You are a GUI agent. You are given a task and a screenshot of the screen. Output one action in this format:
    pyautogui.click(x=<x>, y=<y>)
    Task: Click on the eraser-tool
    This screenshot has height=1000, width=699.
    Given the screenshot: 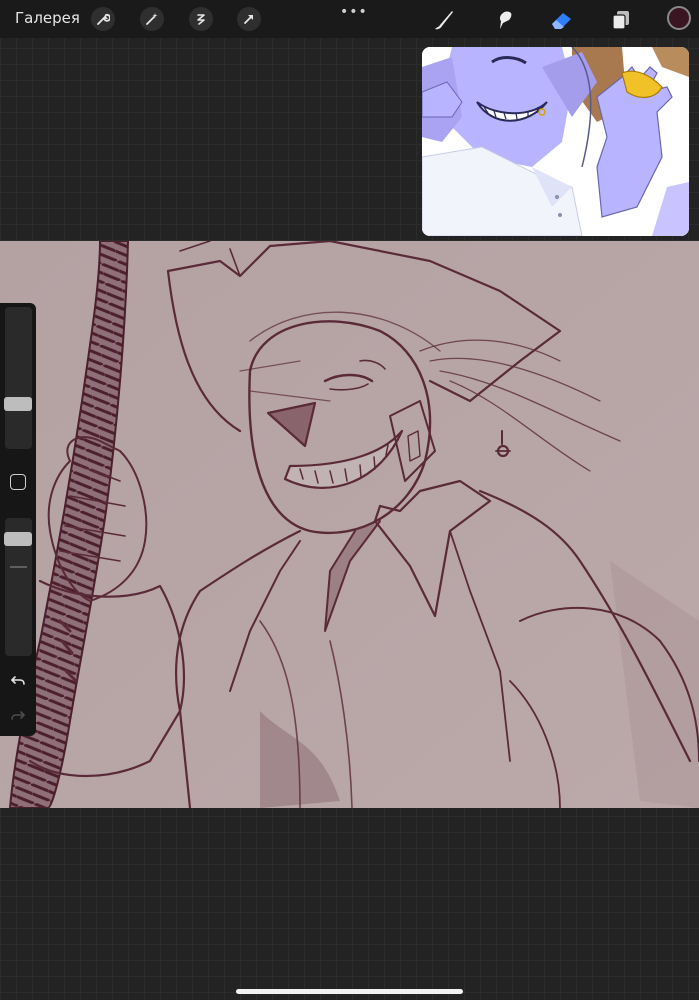 What is the action you would take?
    pyautogui.click(x=562, y=20)
    